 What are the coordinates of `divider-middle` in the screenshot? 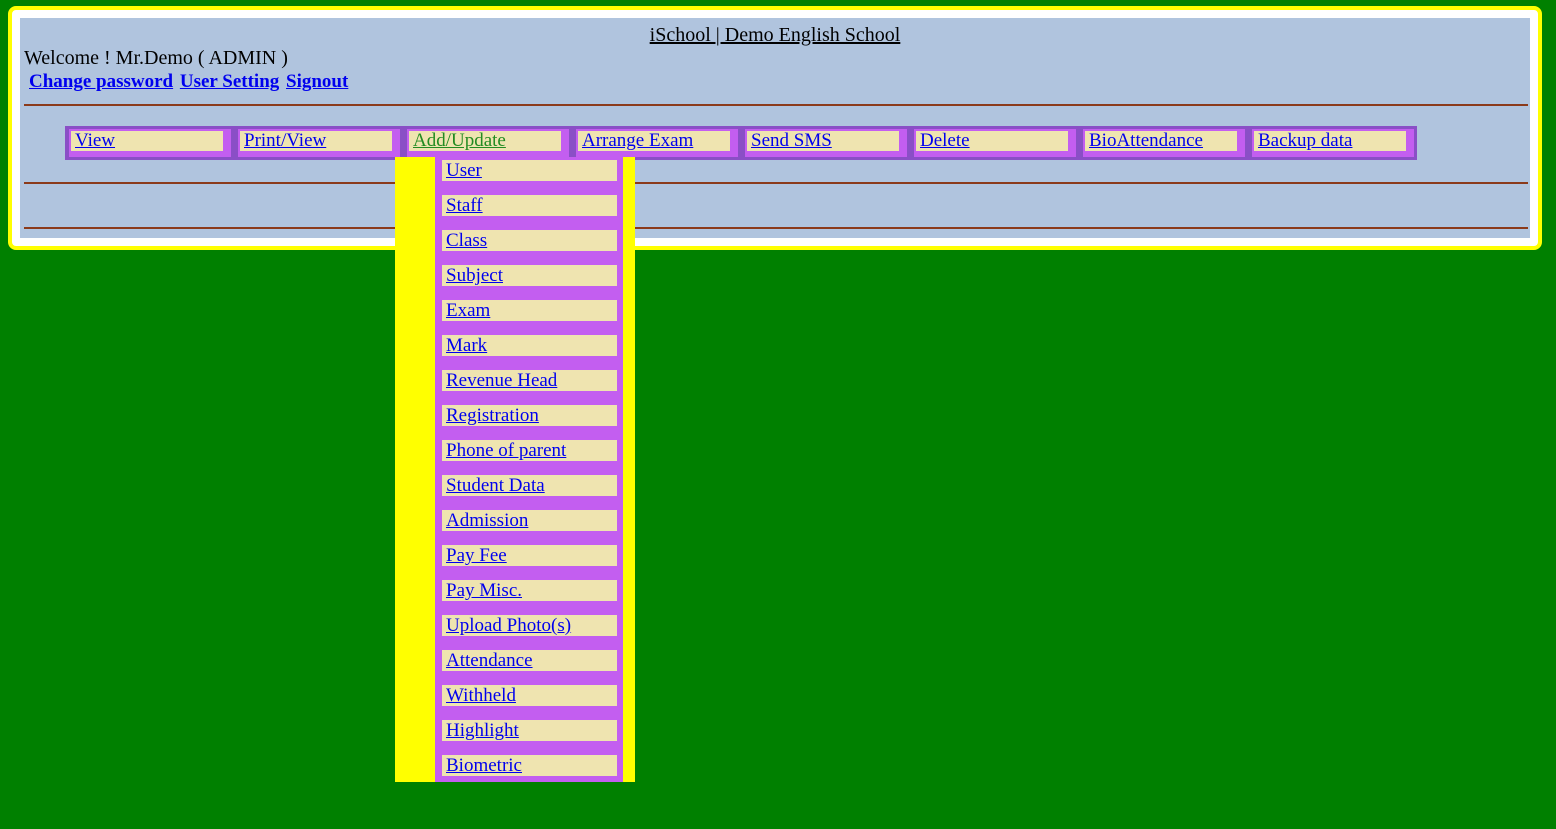 It's located at (776, 183).